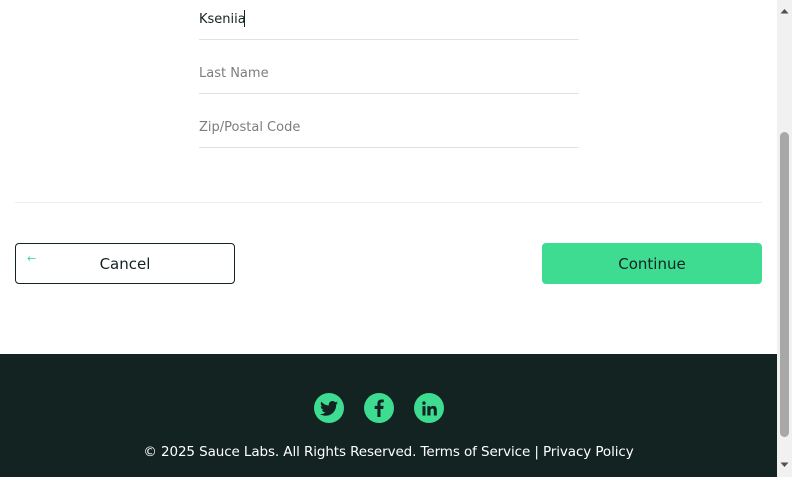 This screenshot has width=792, height=477. I want to click on continue-button-label: Continue, so click(652, 263).